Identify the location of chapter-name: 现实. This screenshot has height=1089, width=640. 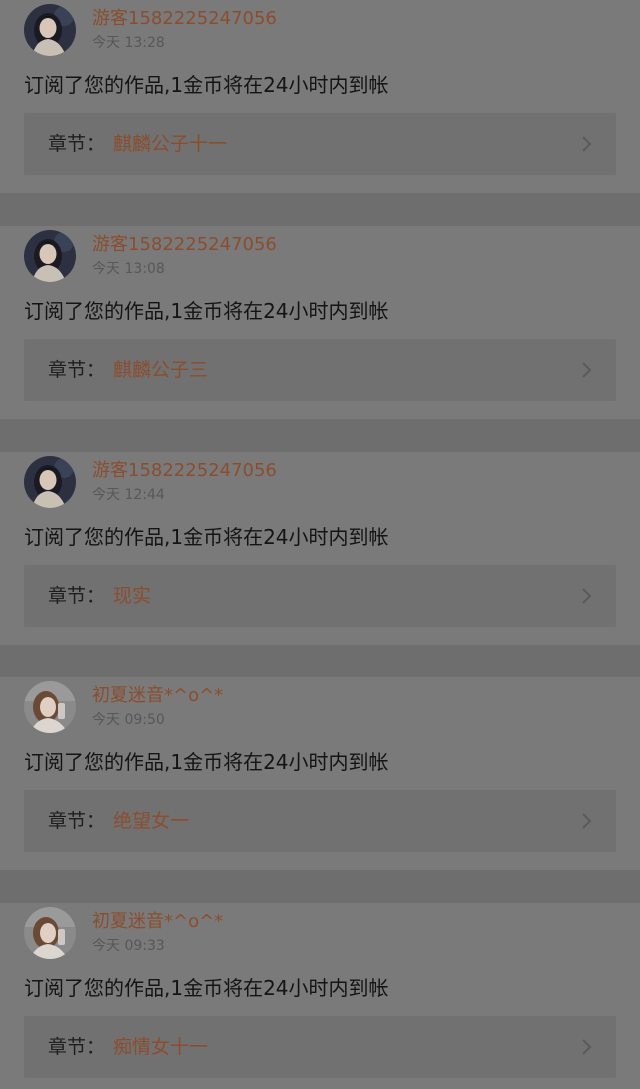
(132, 596).